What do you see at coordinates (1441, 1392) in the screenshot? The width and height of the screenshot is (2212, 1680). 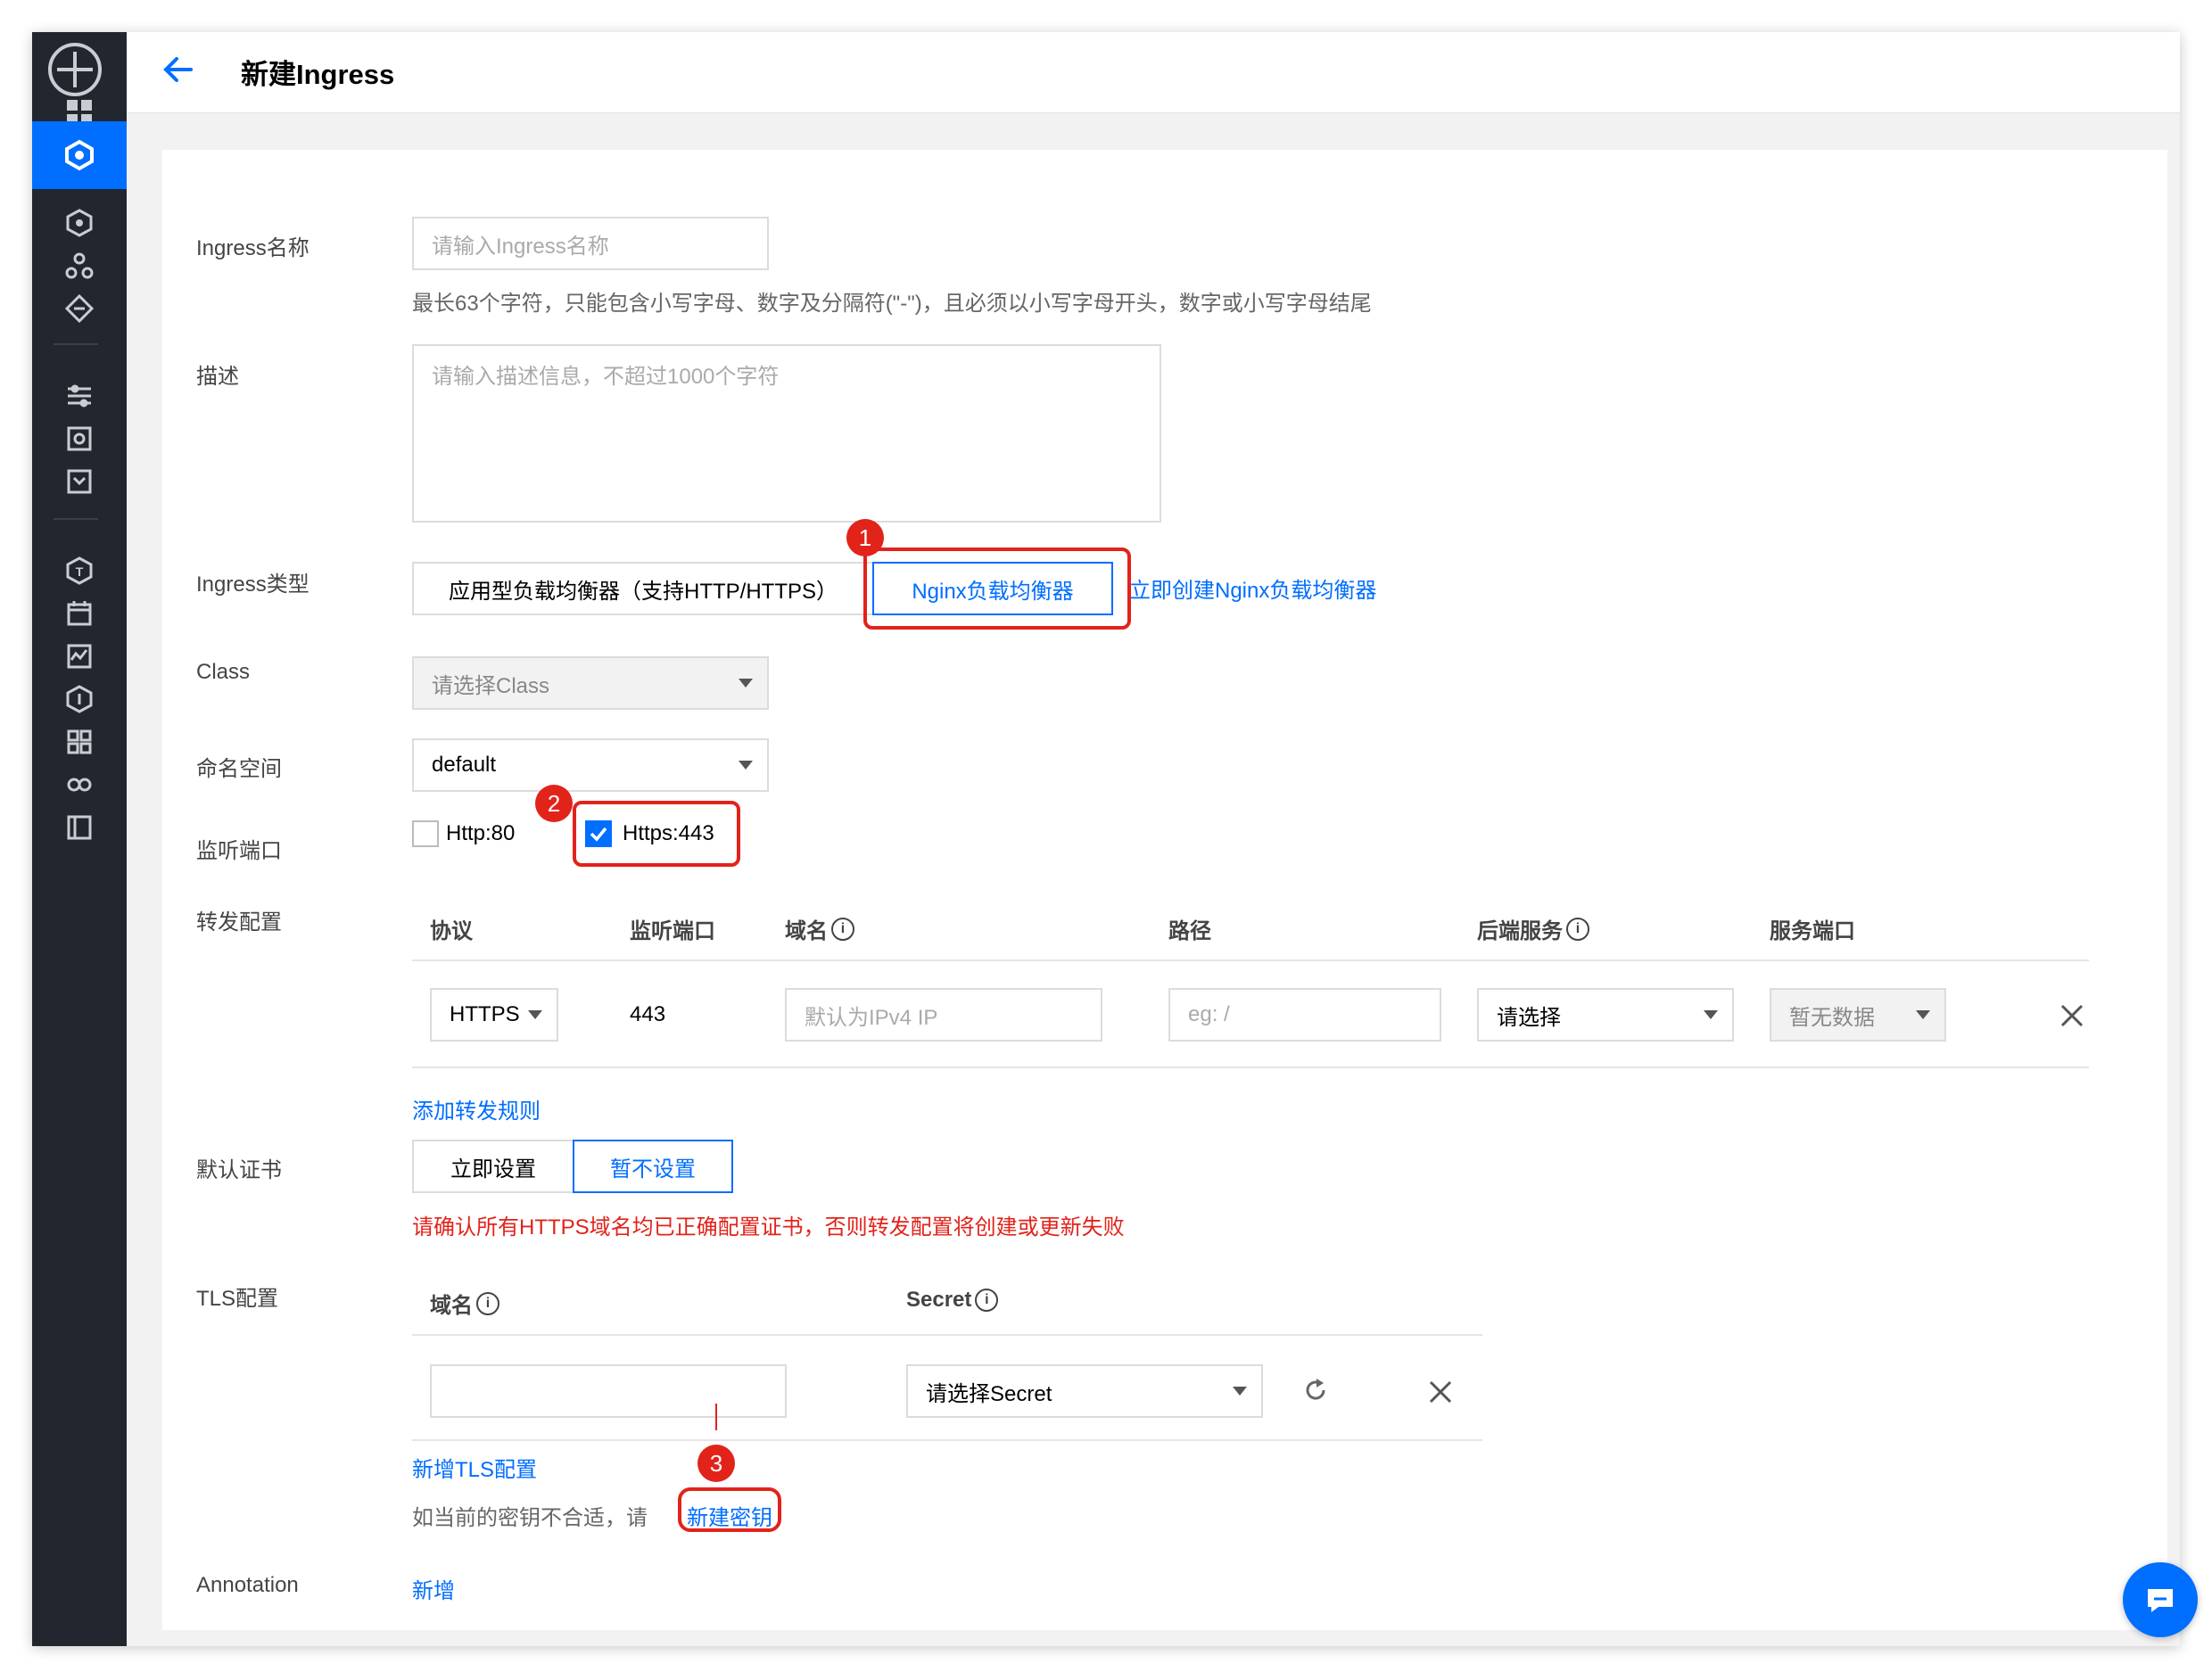 I see `delete-tls-close-icon` at bounding box center [1441, 1392].